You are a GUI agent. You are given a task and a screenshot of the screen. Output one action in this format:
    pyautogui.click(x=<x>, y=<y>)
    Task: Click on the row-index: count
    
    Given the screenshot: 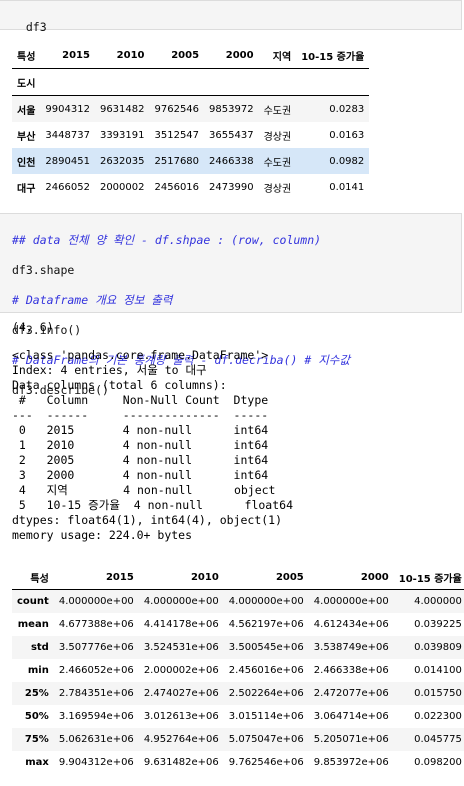 What is the action you would take?
    pyautogui.click(x=33, y=601)
    